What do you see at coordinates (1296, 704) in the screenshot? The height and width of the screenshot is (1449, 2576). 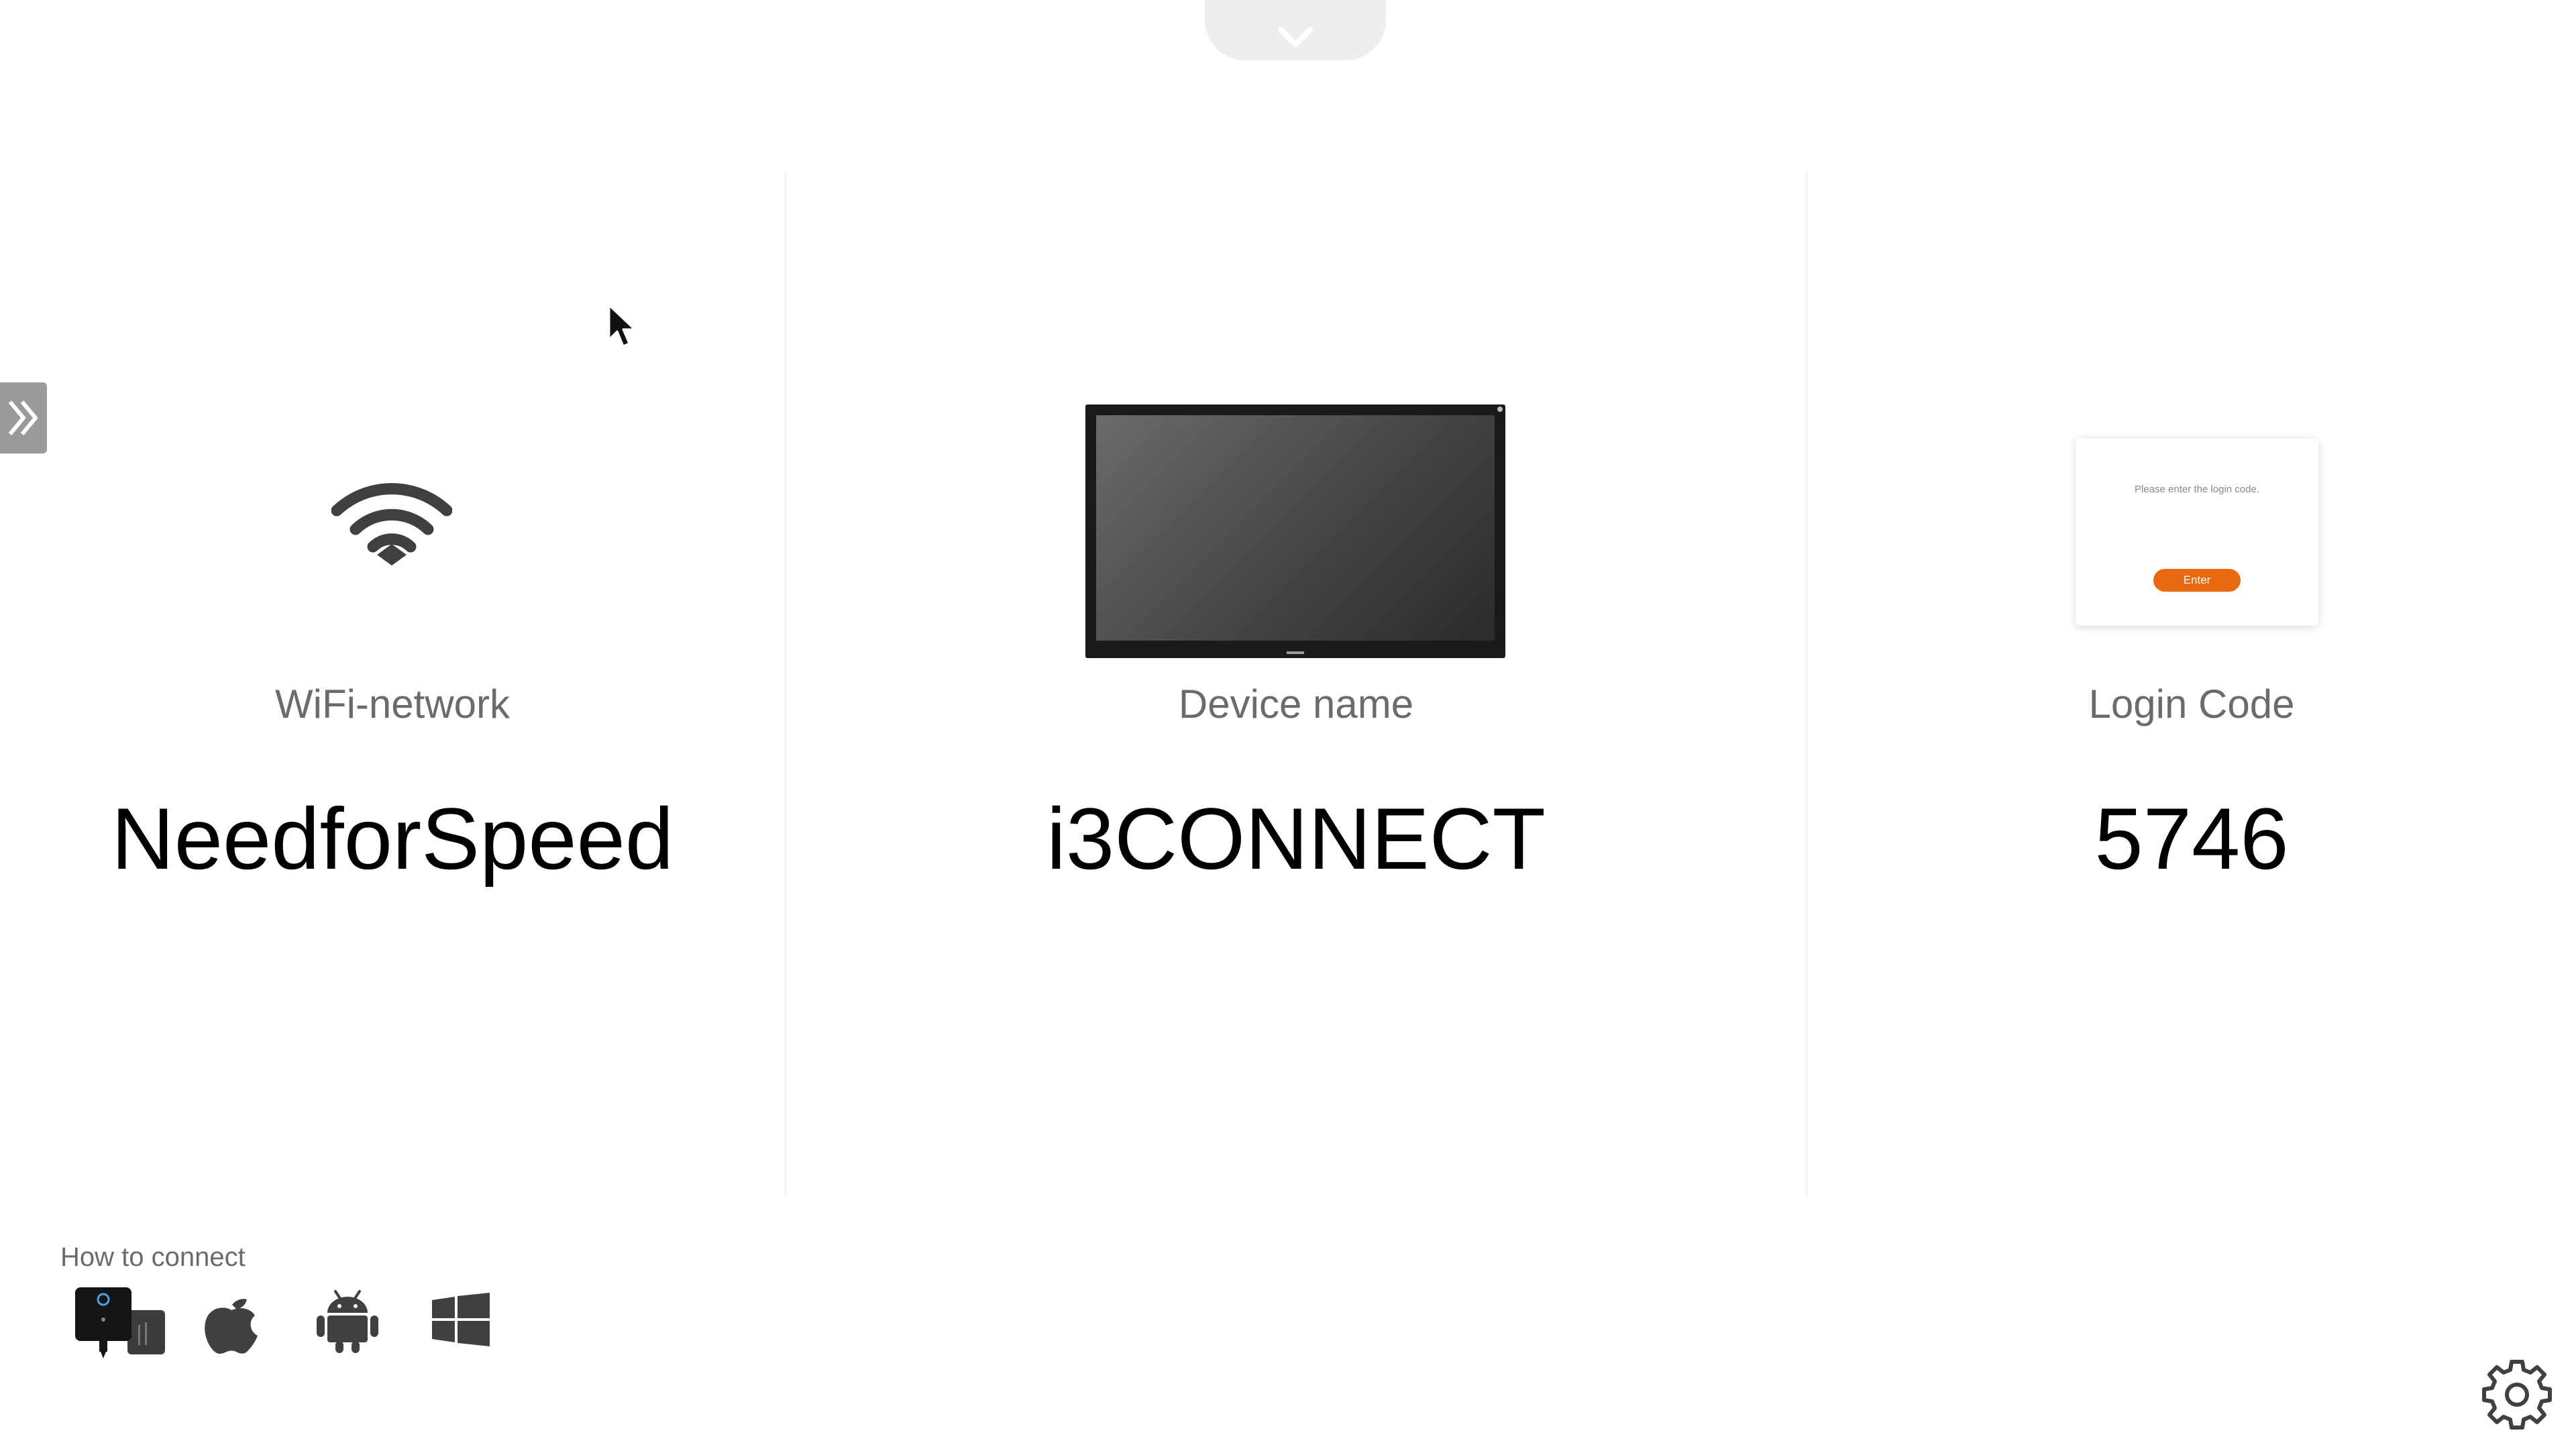 I see `device-name-label: Device name` at bounding box center [1296, 704].